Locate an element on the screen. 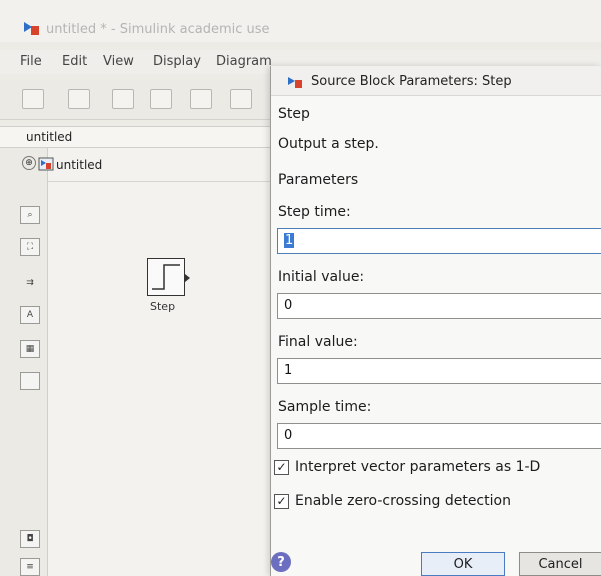 This screenshot has height=576, width=601. step-block-label: Step is located at coordinates (163, 306).